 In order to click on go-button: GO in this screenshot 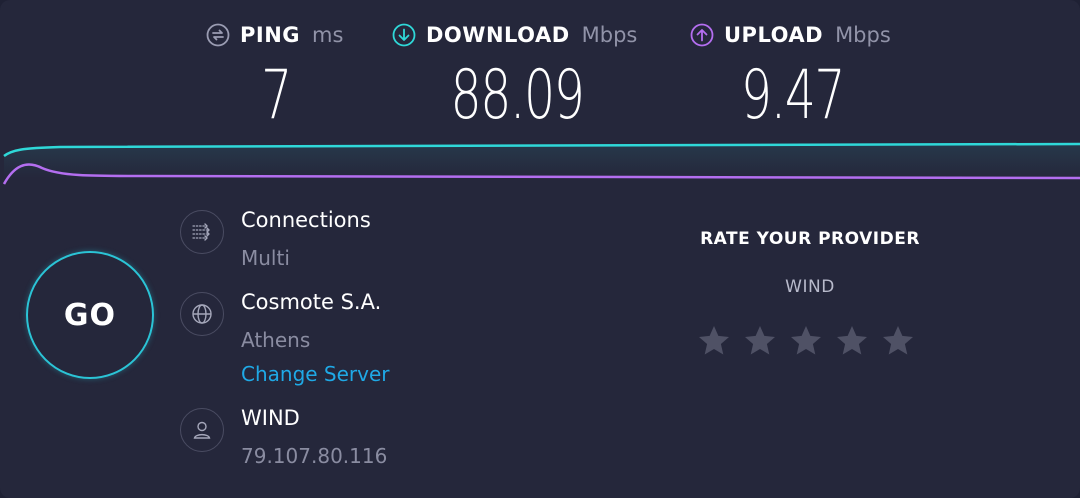, I will do `click(90, 315)`.